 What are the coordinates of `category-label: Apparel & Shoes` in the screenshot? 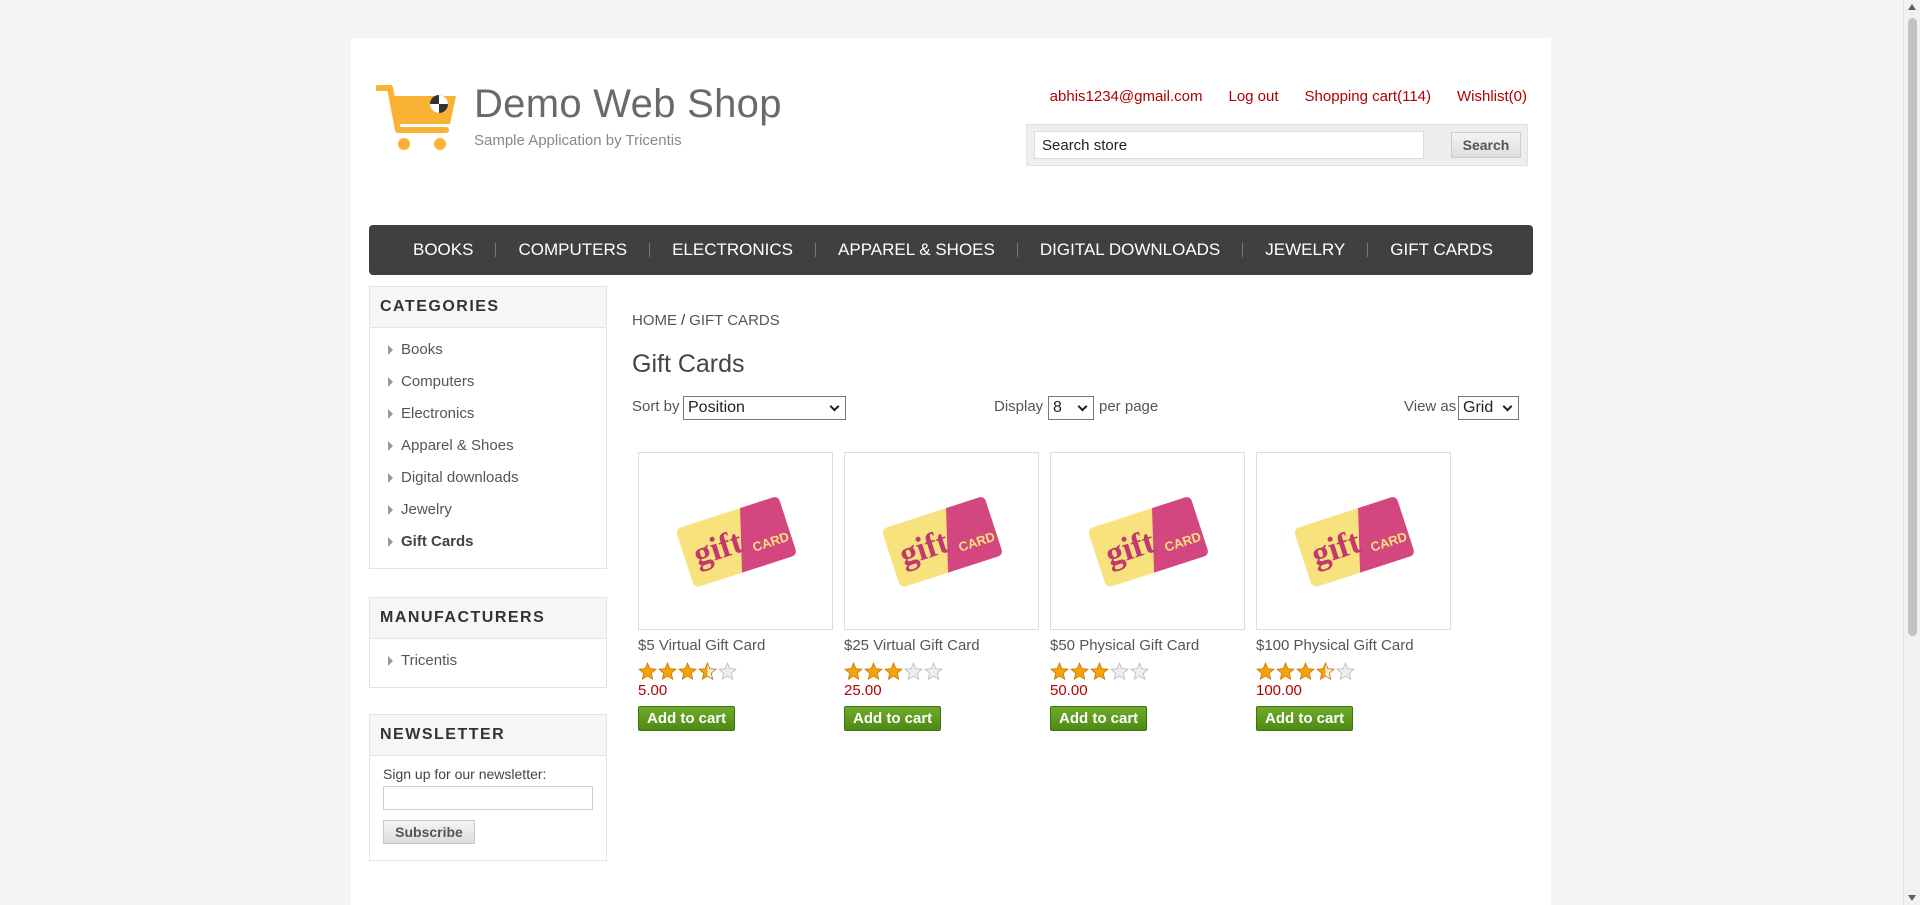 It's located at (457, 445).